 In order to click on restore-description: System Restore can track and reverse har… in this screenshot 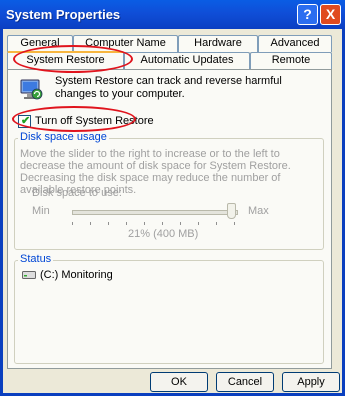, I will do `click(168, 87)`.